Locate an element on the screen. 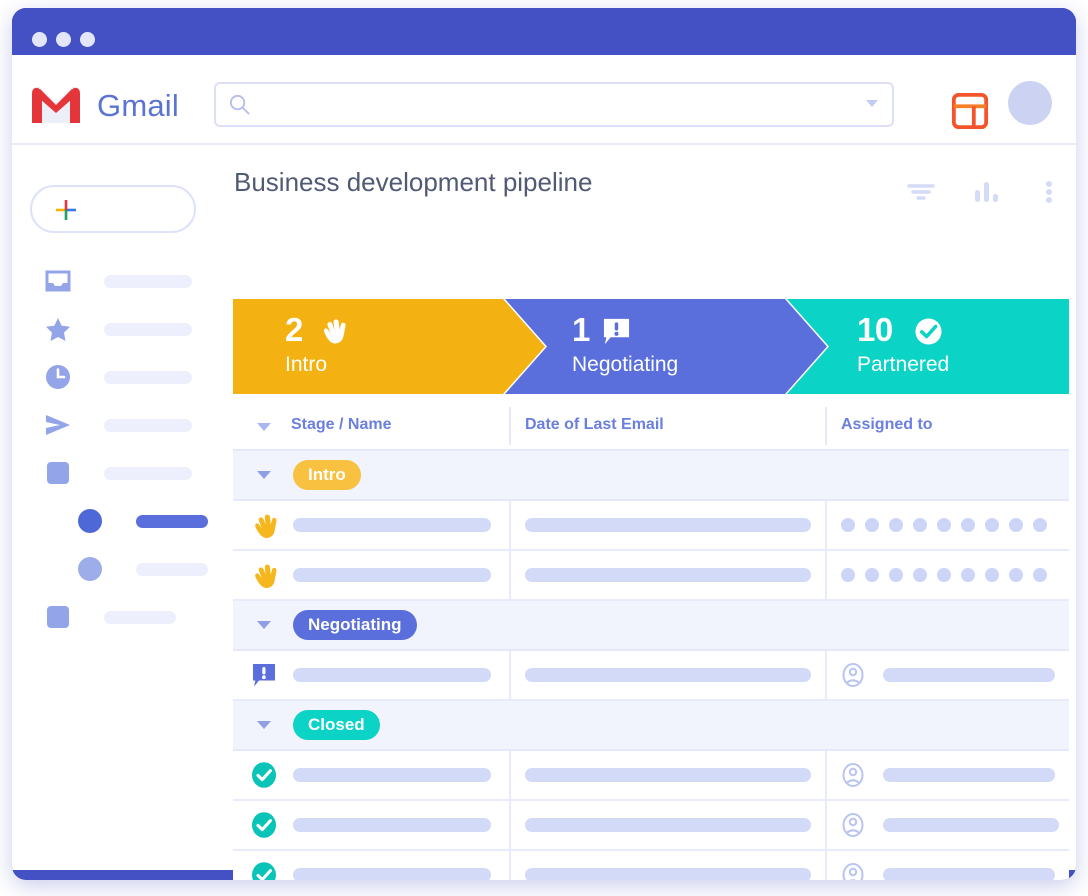  table-group-row: Intro is located at coordinates (651, 476).